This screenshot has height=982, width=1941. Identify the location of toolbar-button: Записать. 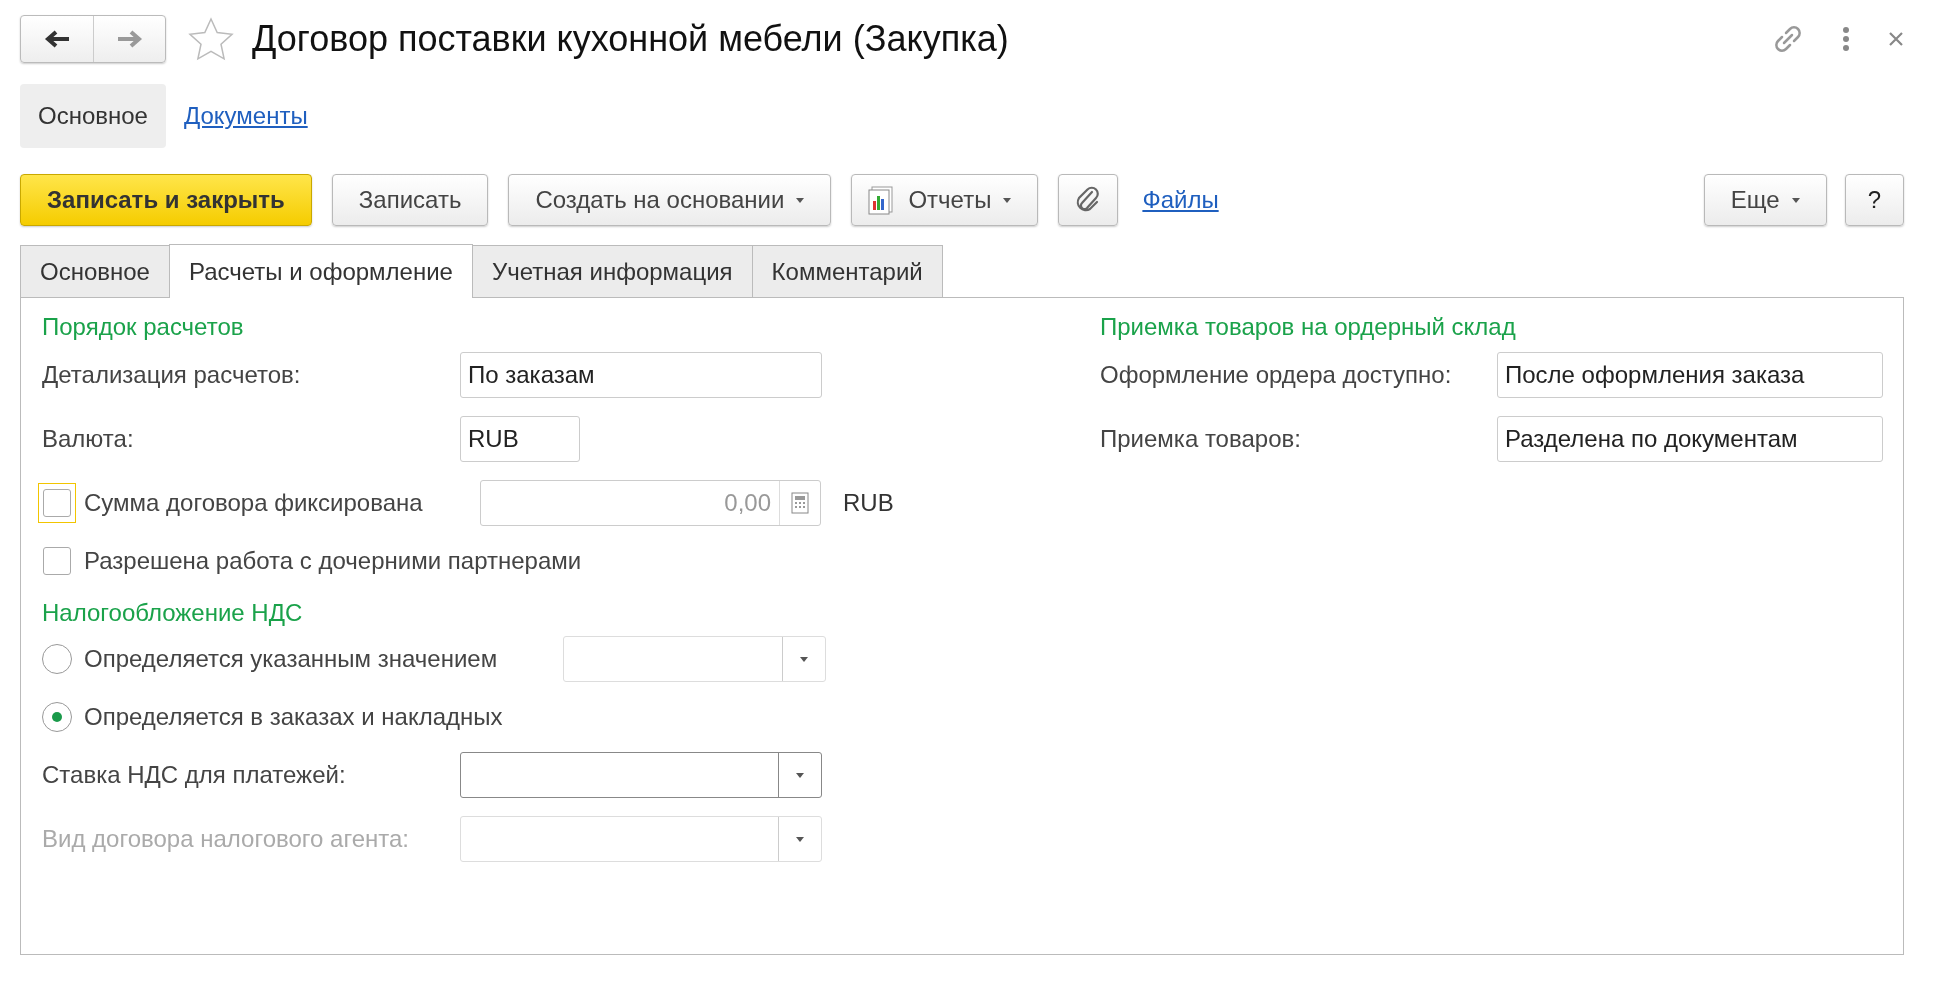
(410, 200).